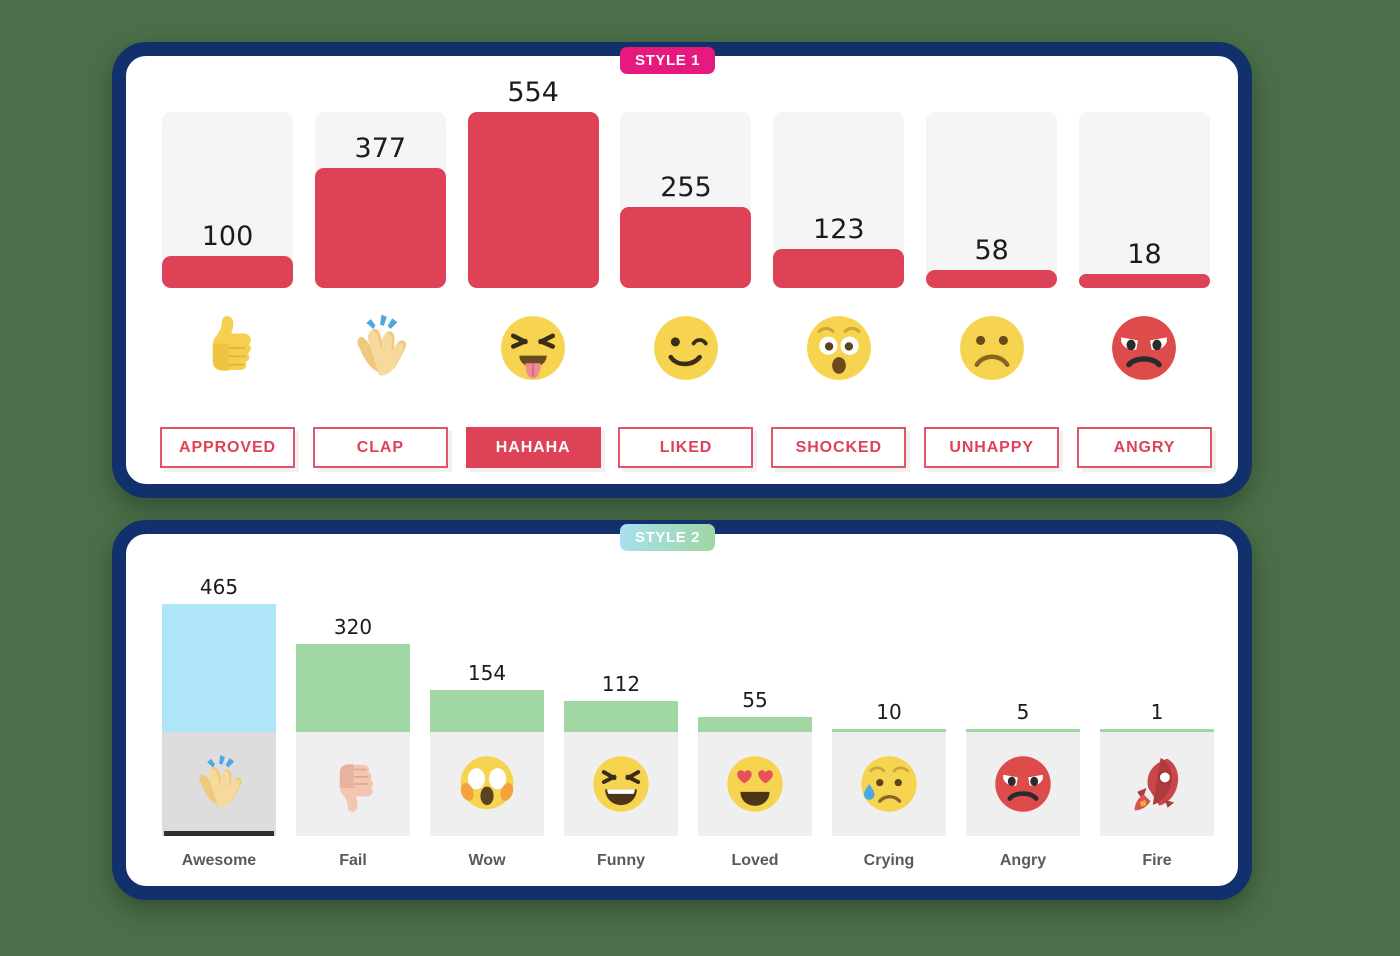 The image size is (1400, 956). I want to click on style-1-reaction-button: APPROVED, so click(227, 447).